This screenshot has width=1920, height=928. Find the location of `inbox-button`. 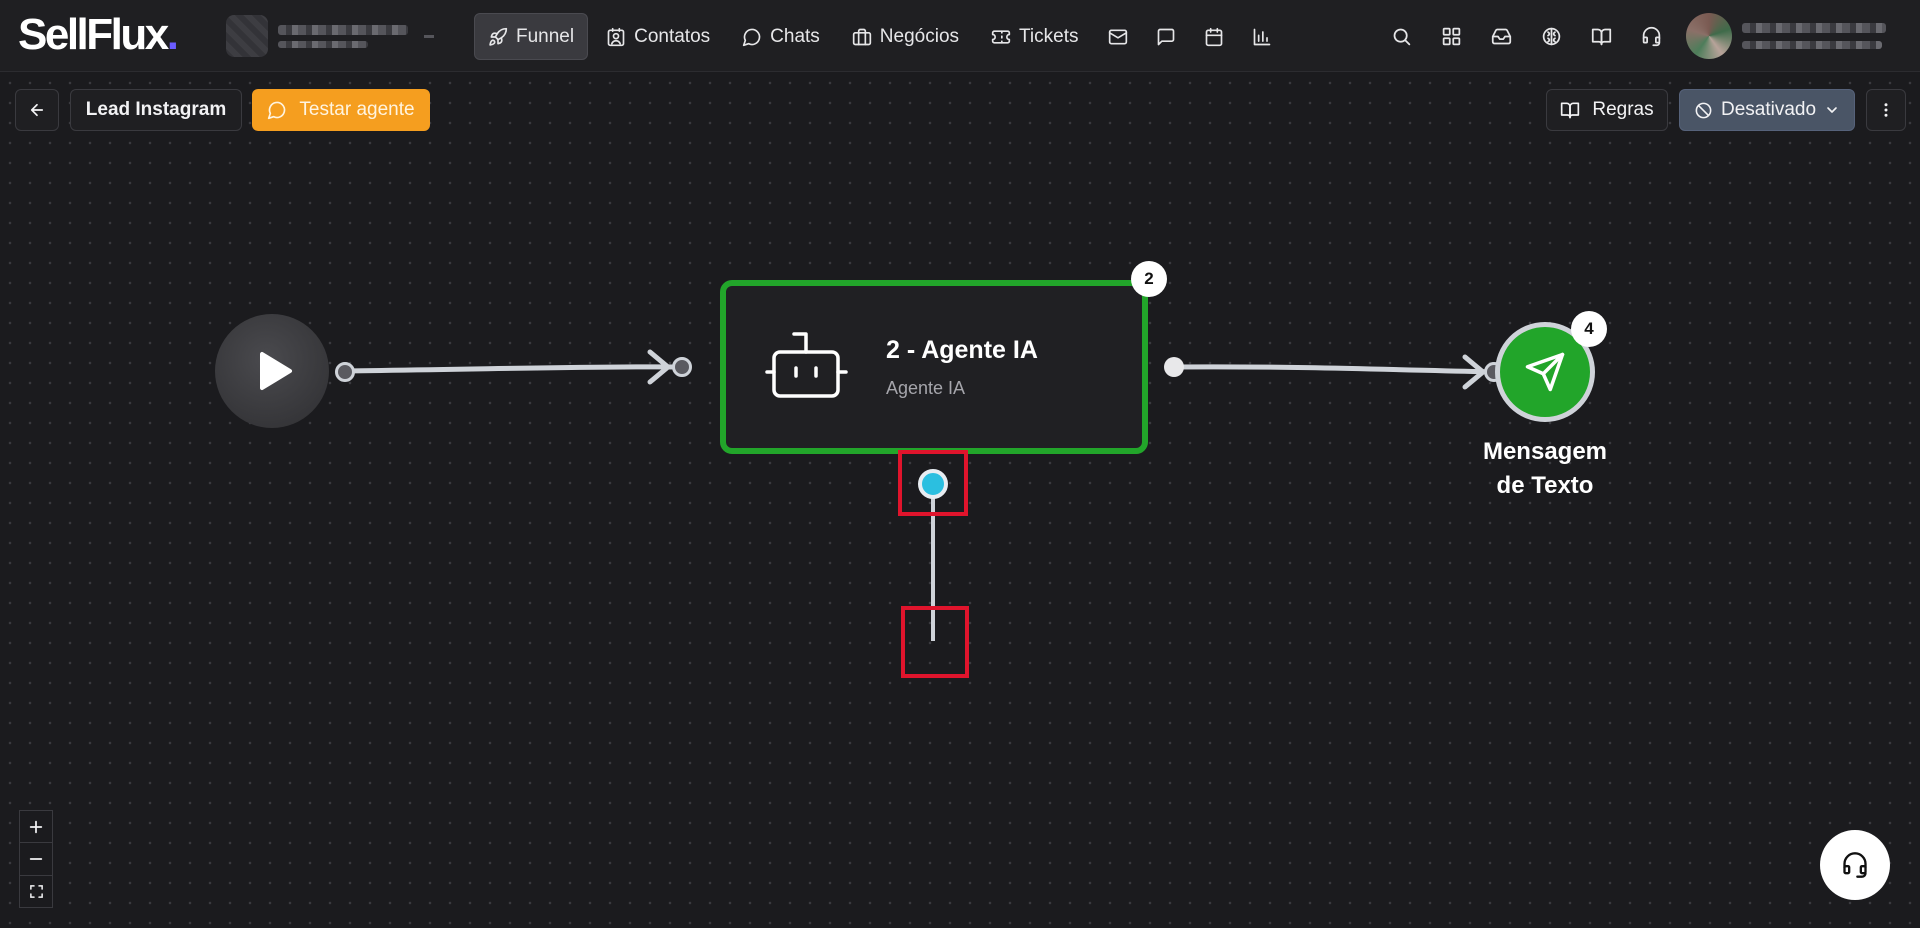

inbox-button is located at coordinates (1501, 36).